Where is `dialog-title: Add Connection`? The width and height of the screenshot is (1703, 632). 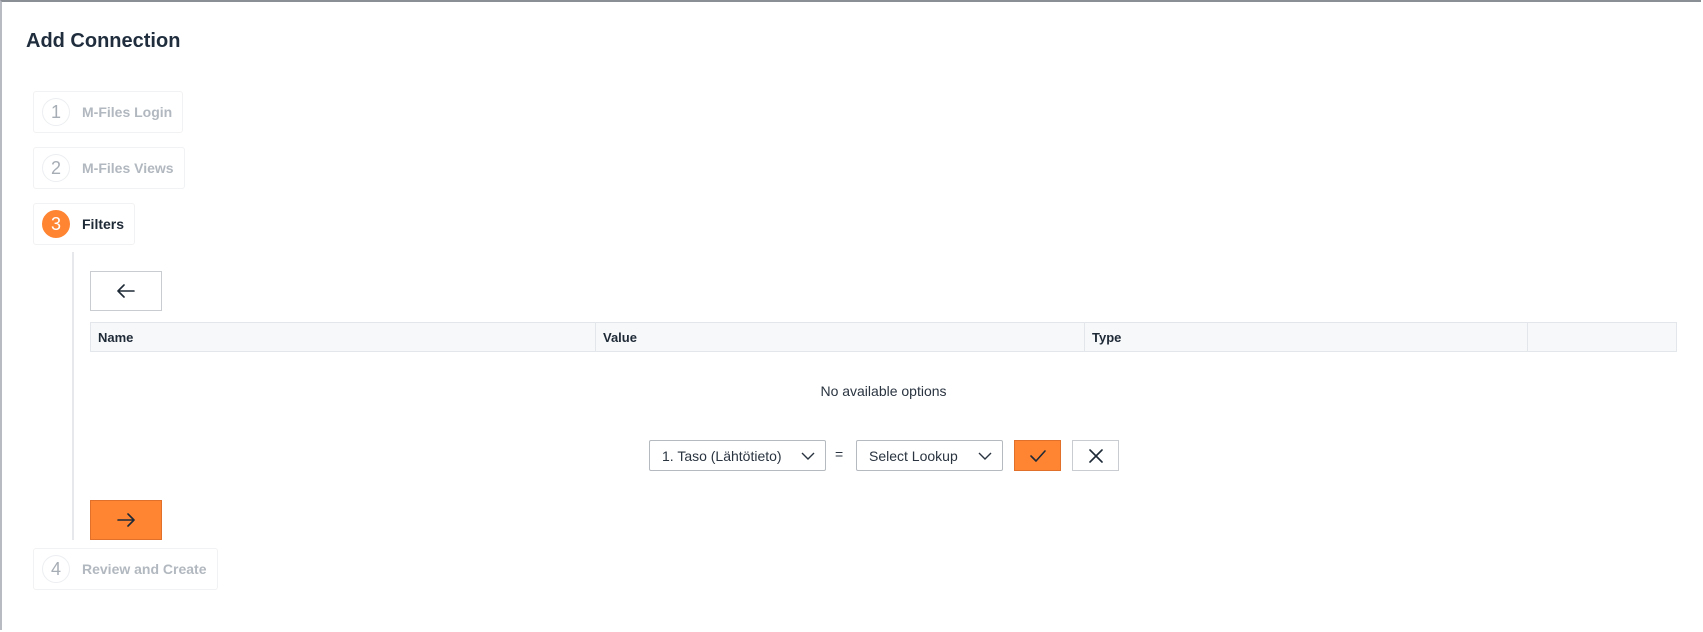 dialog-title: Add Connection is located at coordinates (103, 41).